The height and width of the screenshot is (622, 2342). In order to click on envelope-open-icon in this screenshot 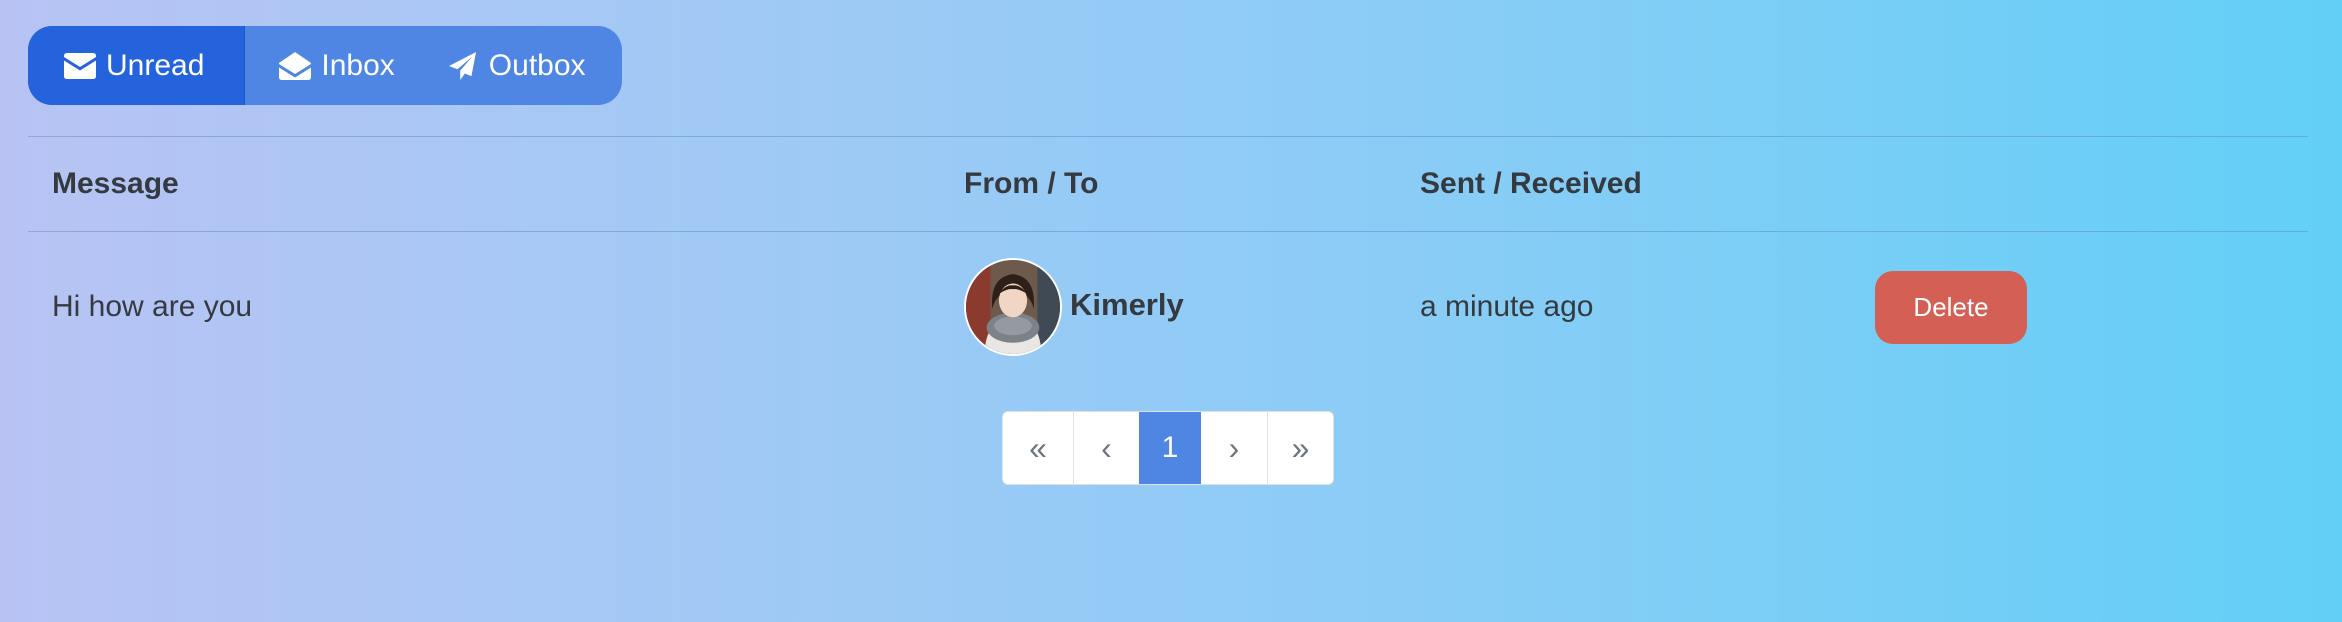, I will do `click(295, 65)`.